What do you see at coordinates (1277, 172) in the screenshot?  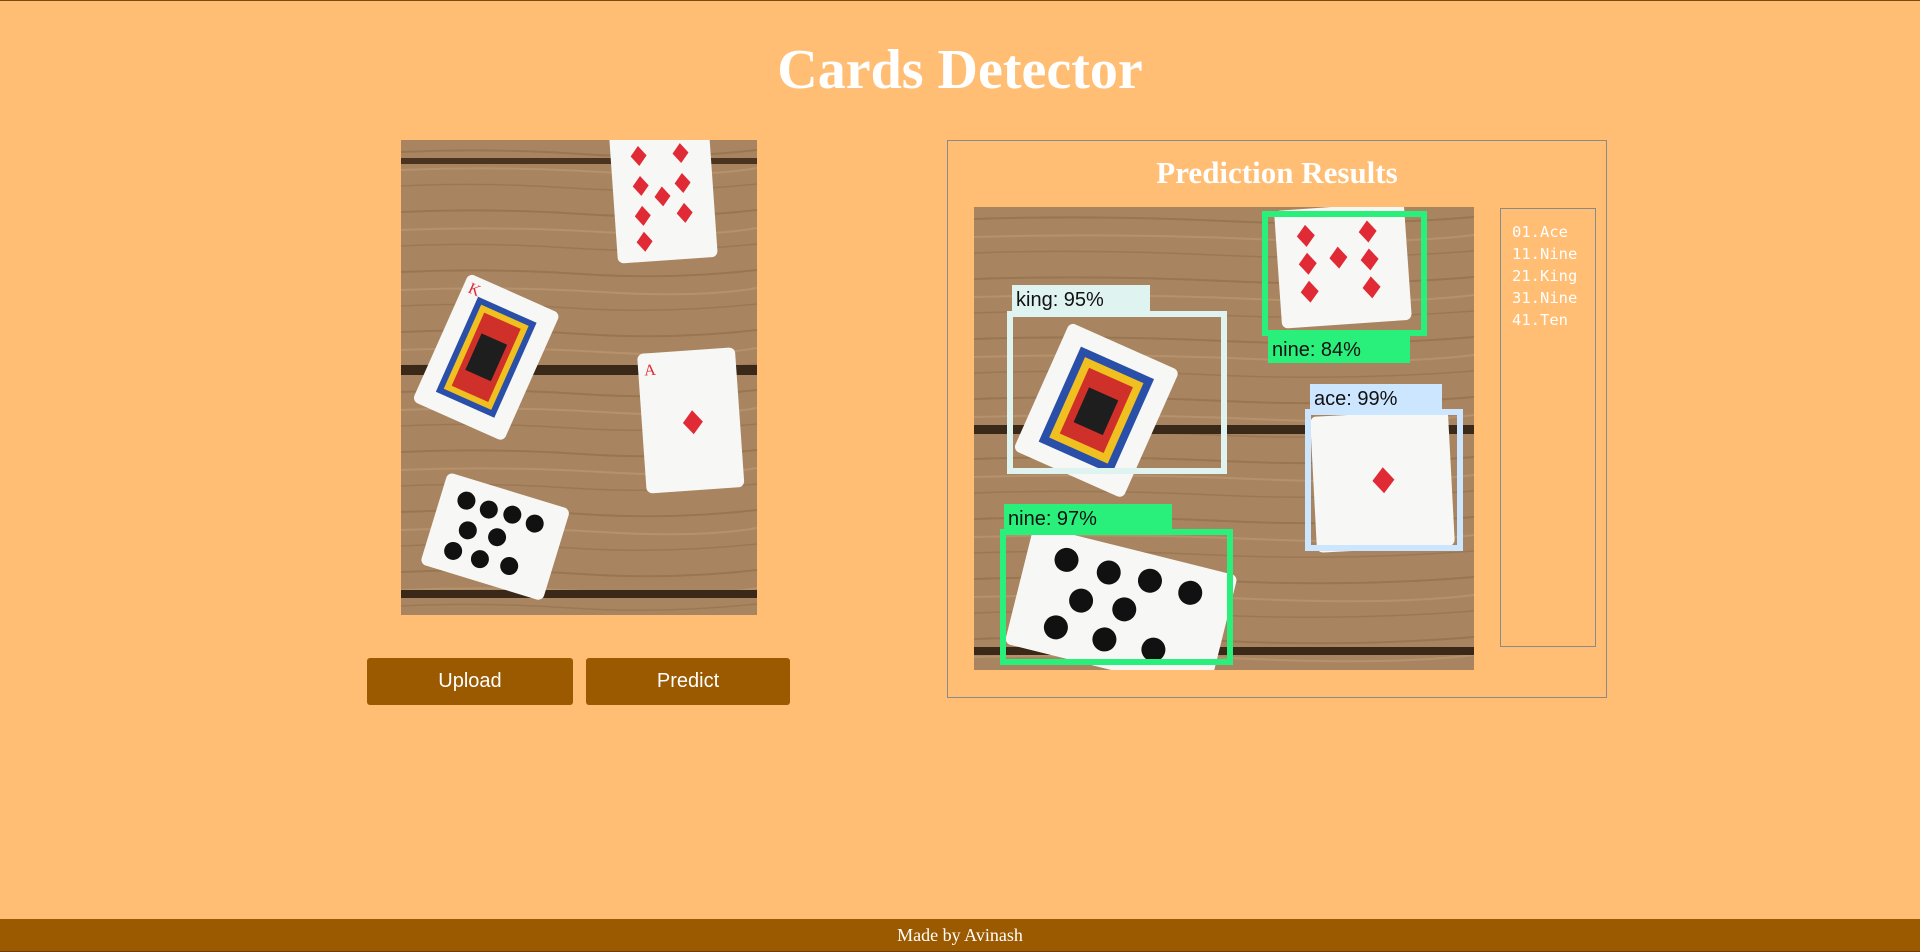 I see `results-title: Prediction Results` at bounding box center [1277, 172].